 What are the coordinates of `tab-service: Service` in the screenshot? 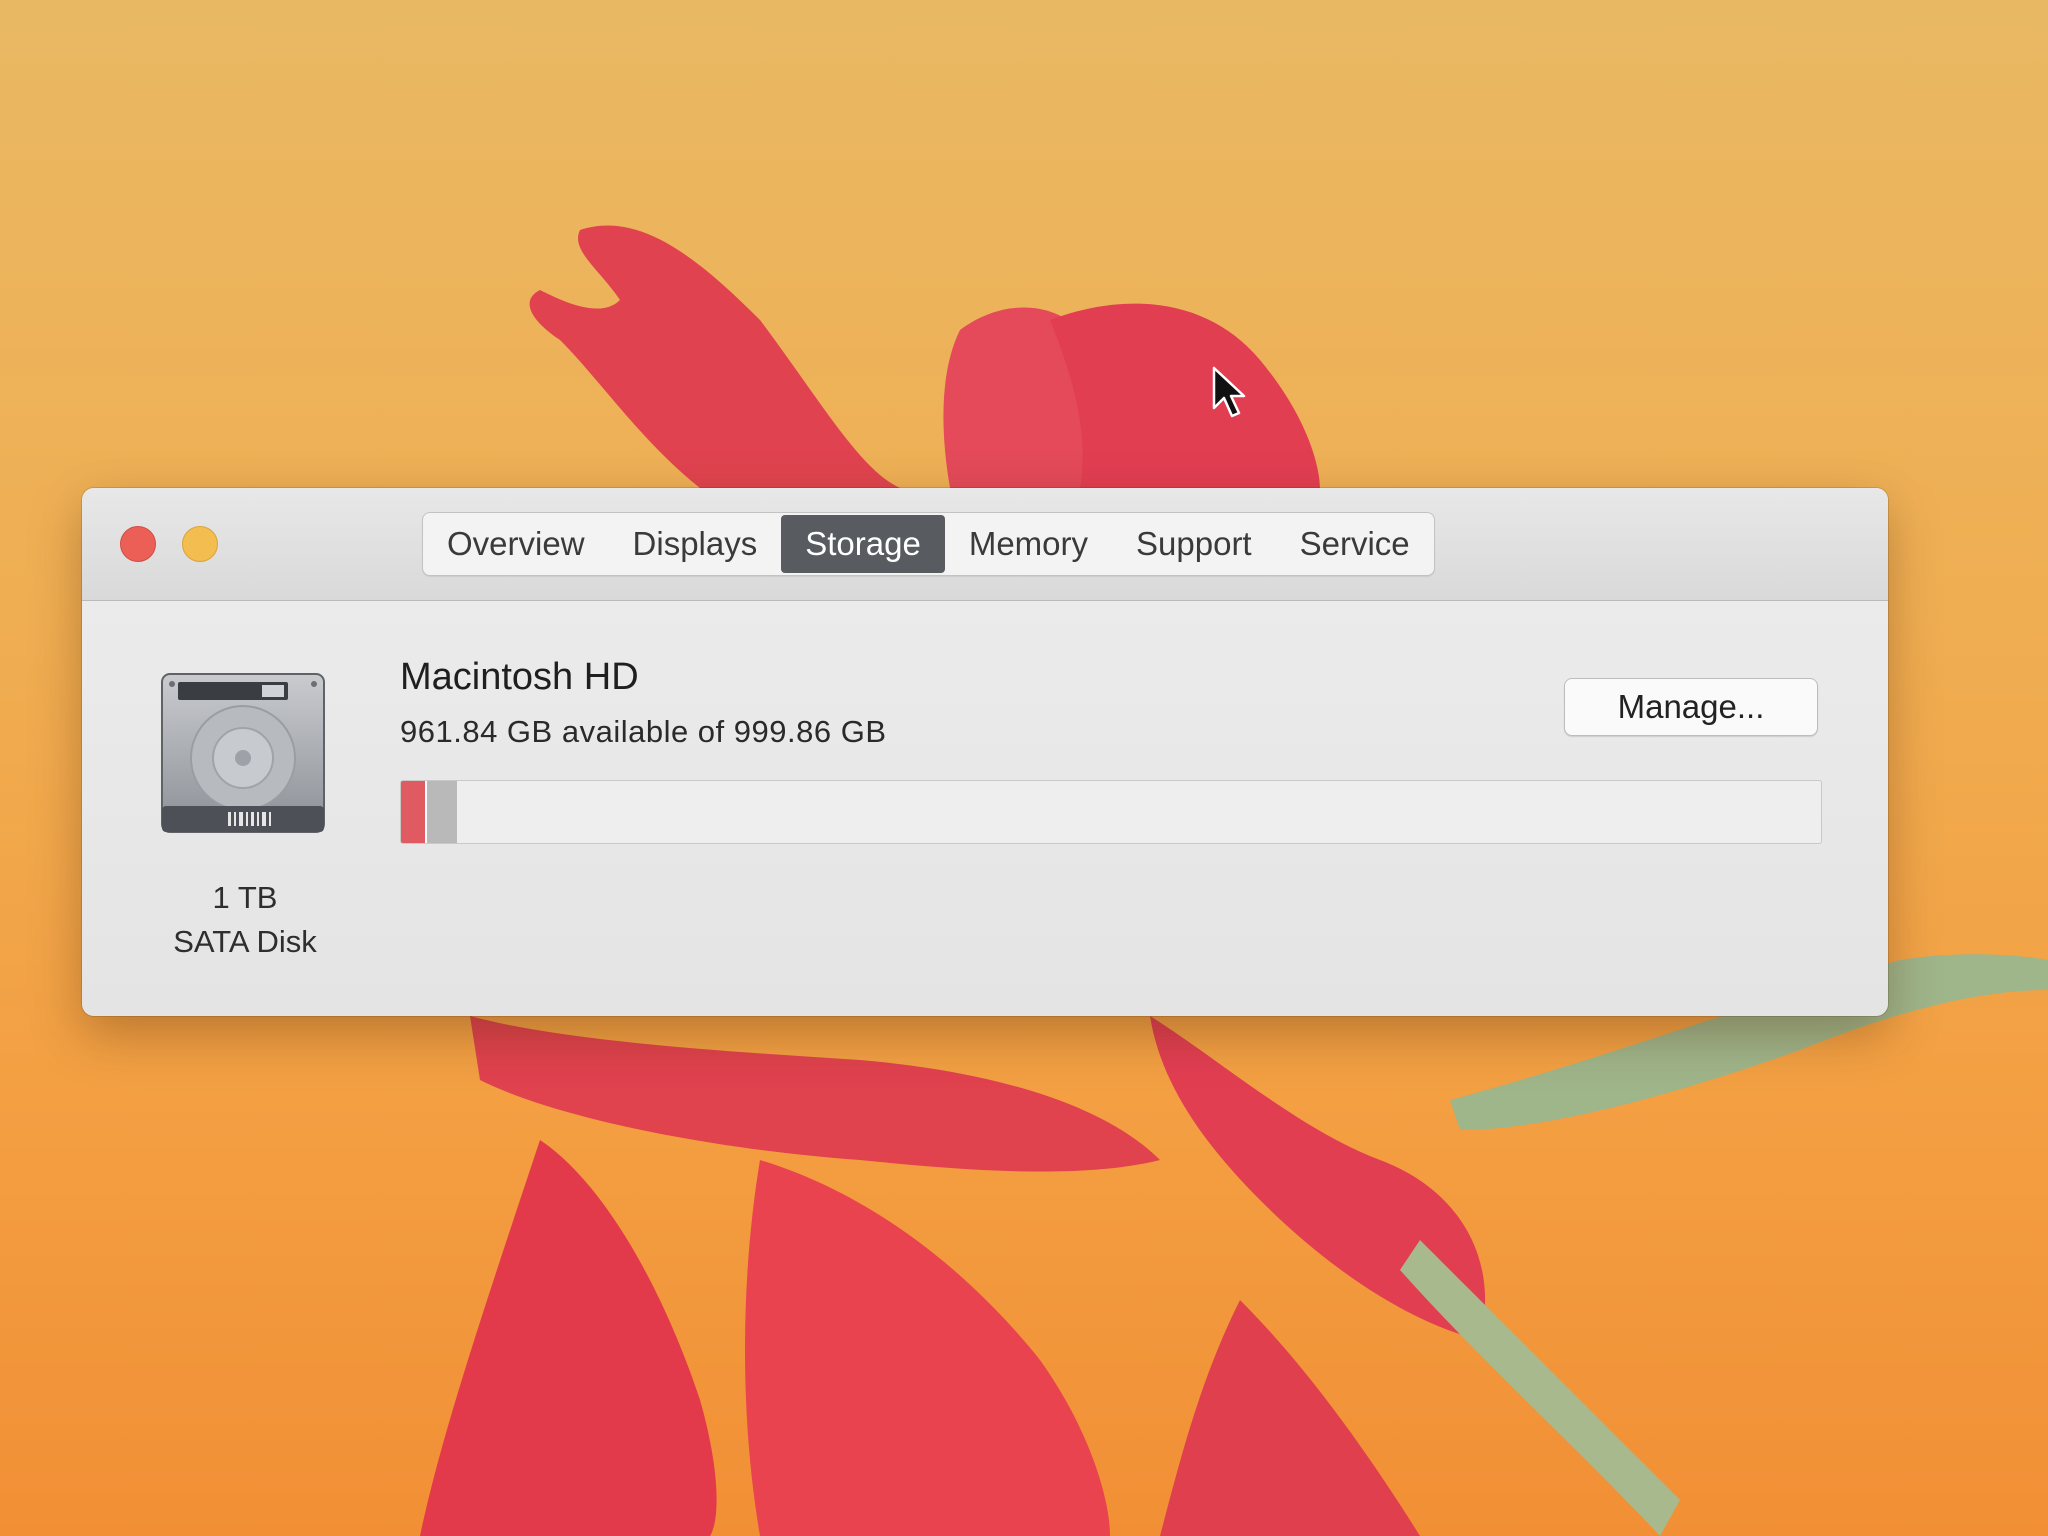 It's located at (1355, 544).